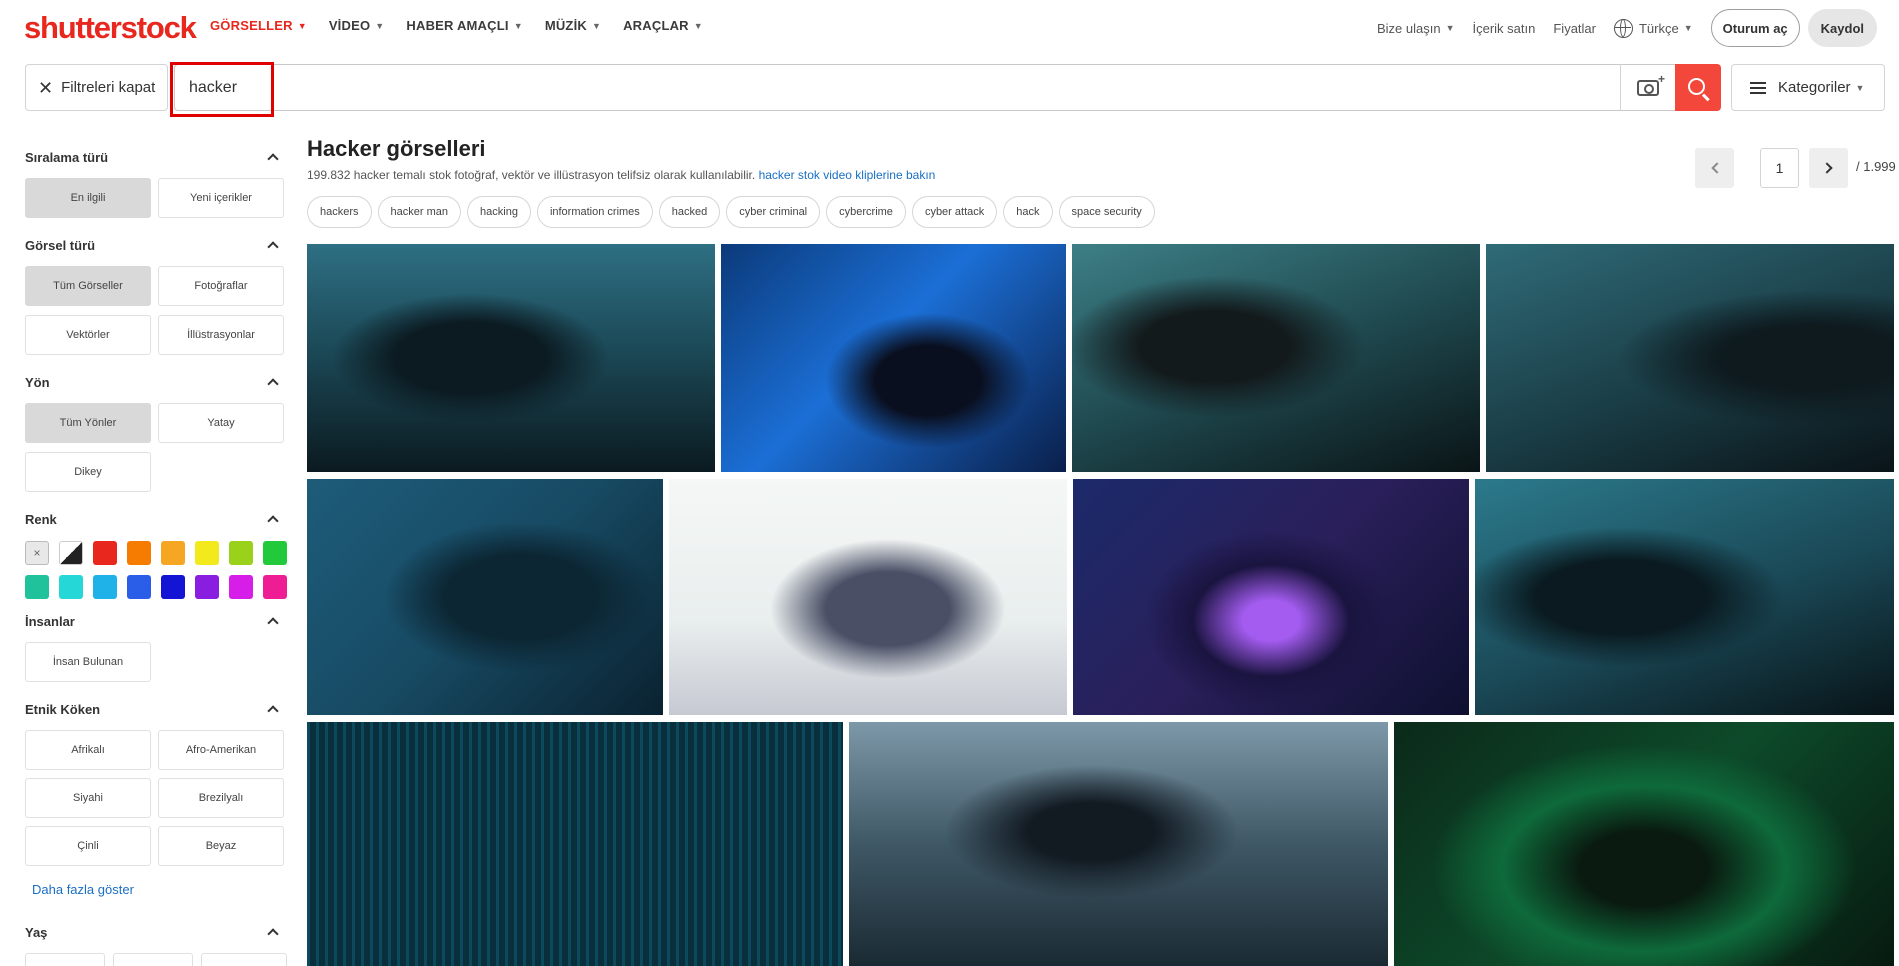  Describe the element at coordinates (1653, 28) in the screenshot. I see `language-selector: Türkçe ▼` at that location.